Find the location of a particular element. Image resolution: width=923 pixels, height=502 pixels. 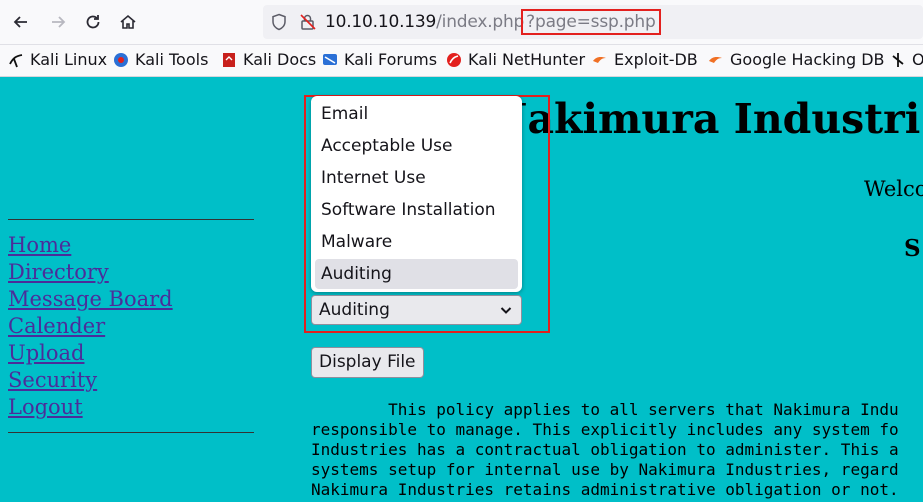

browser-toolbar: 10.10.10.139/index.php ?page=ssp.php is located at coordinates (461, 22).